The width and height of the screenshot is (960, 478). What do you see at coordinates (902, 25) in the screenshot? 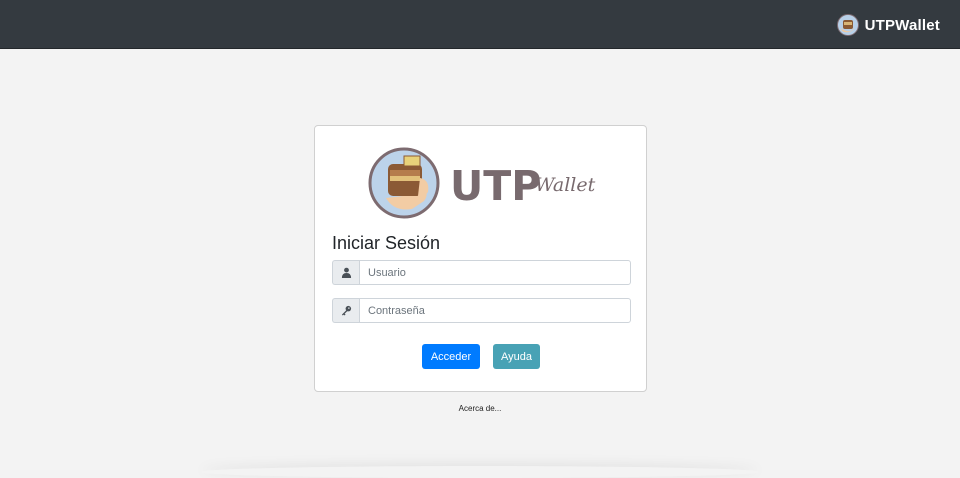
I see `navbar-brand-text: UTPWallet` at bounding box center [902, 25].